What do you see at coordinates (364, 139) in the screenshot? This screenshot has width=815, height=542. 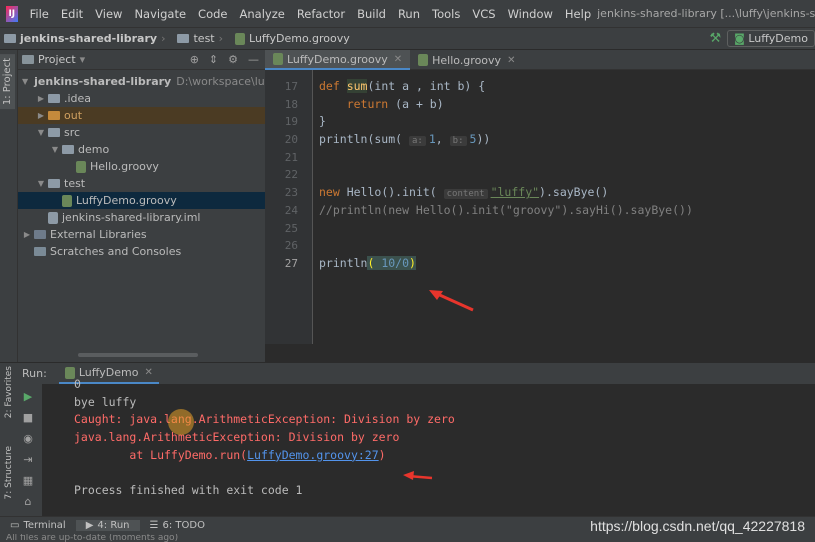 I see `code-text: println(sum(` at bounding box center [364, 139].